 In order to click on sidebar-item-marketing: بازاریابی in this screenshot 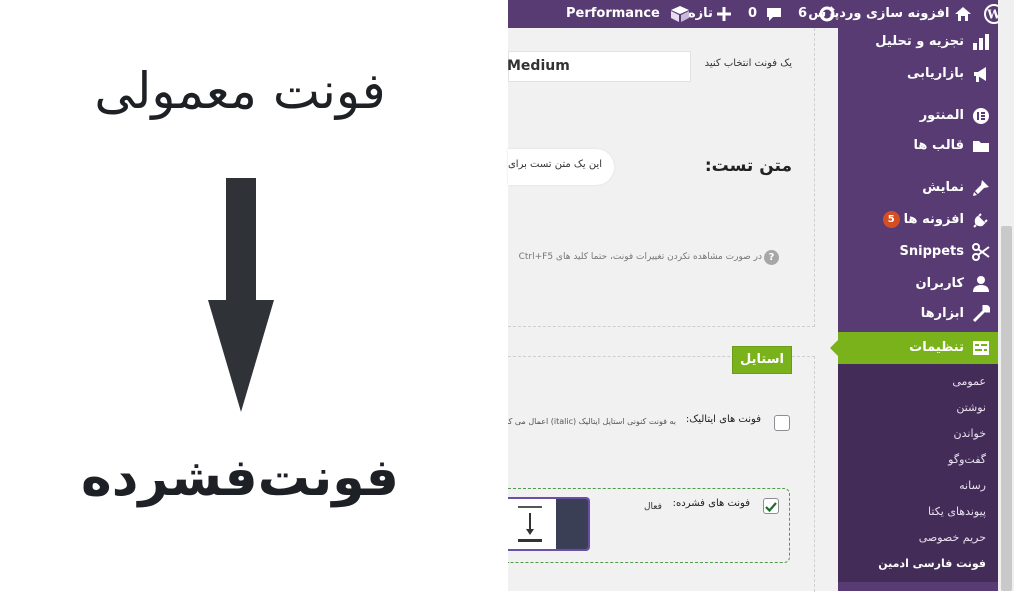, I will do `click(948, 74)`.